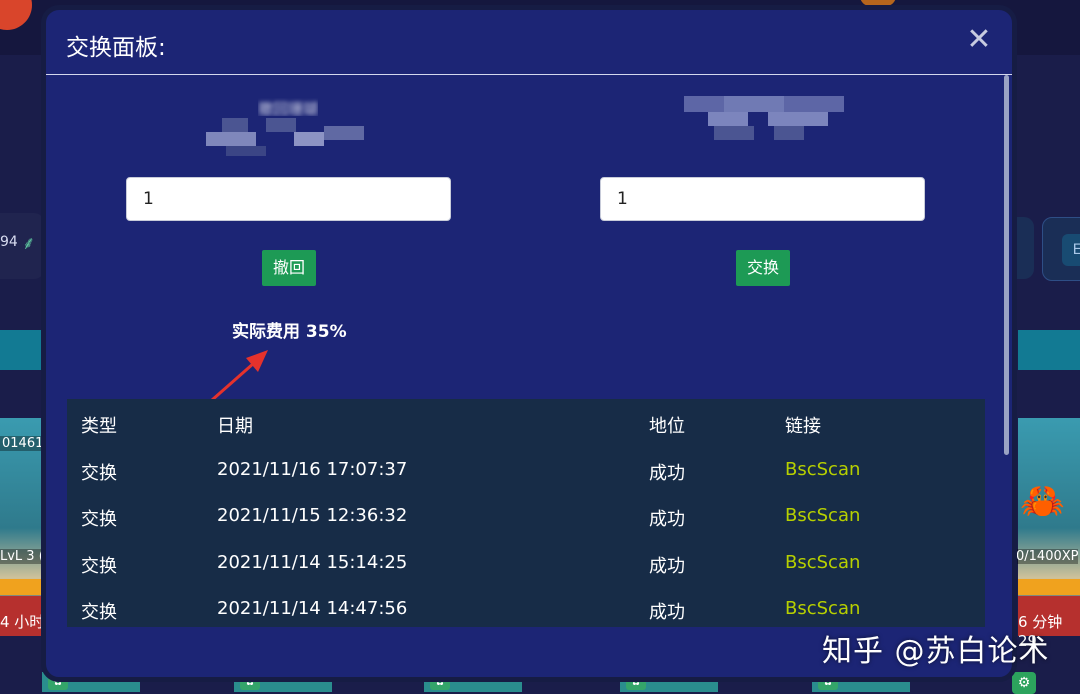  Describe the element at coordinates (312, 608) in the screenshot. I see `table-cell-date: 2021/11/14 14:47:56` at that location.